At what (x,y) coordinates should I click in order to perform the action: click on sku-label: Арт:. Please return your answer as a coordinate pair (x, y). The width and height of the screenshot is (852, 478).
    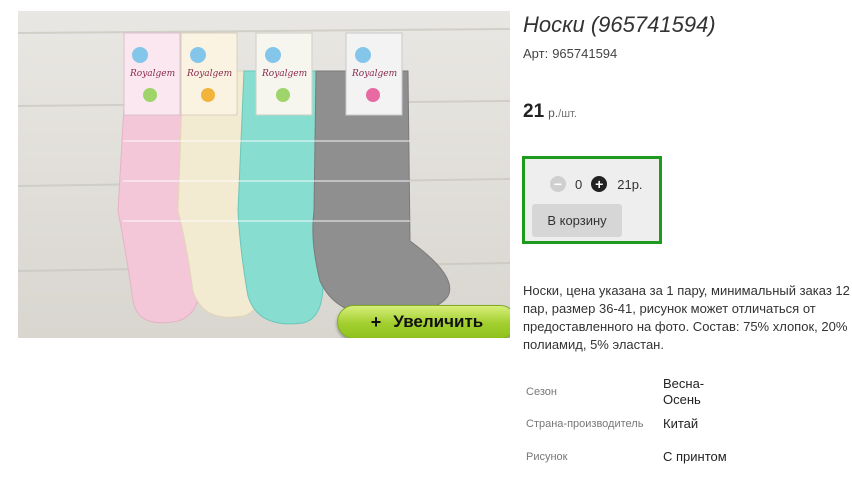
    Looking at the image, I should click on (536, 53).